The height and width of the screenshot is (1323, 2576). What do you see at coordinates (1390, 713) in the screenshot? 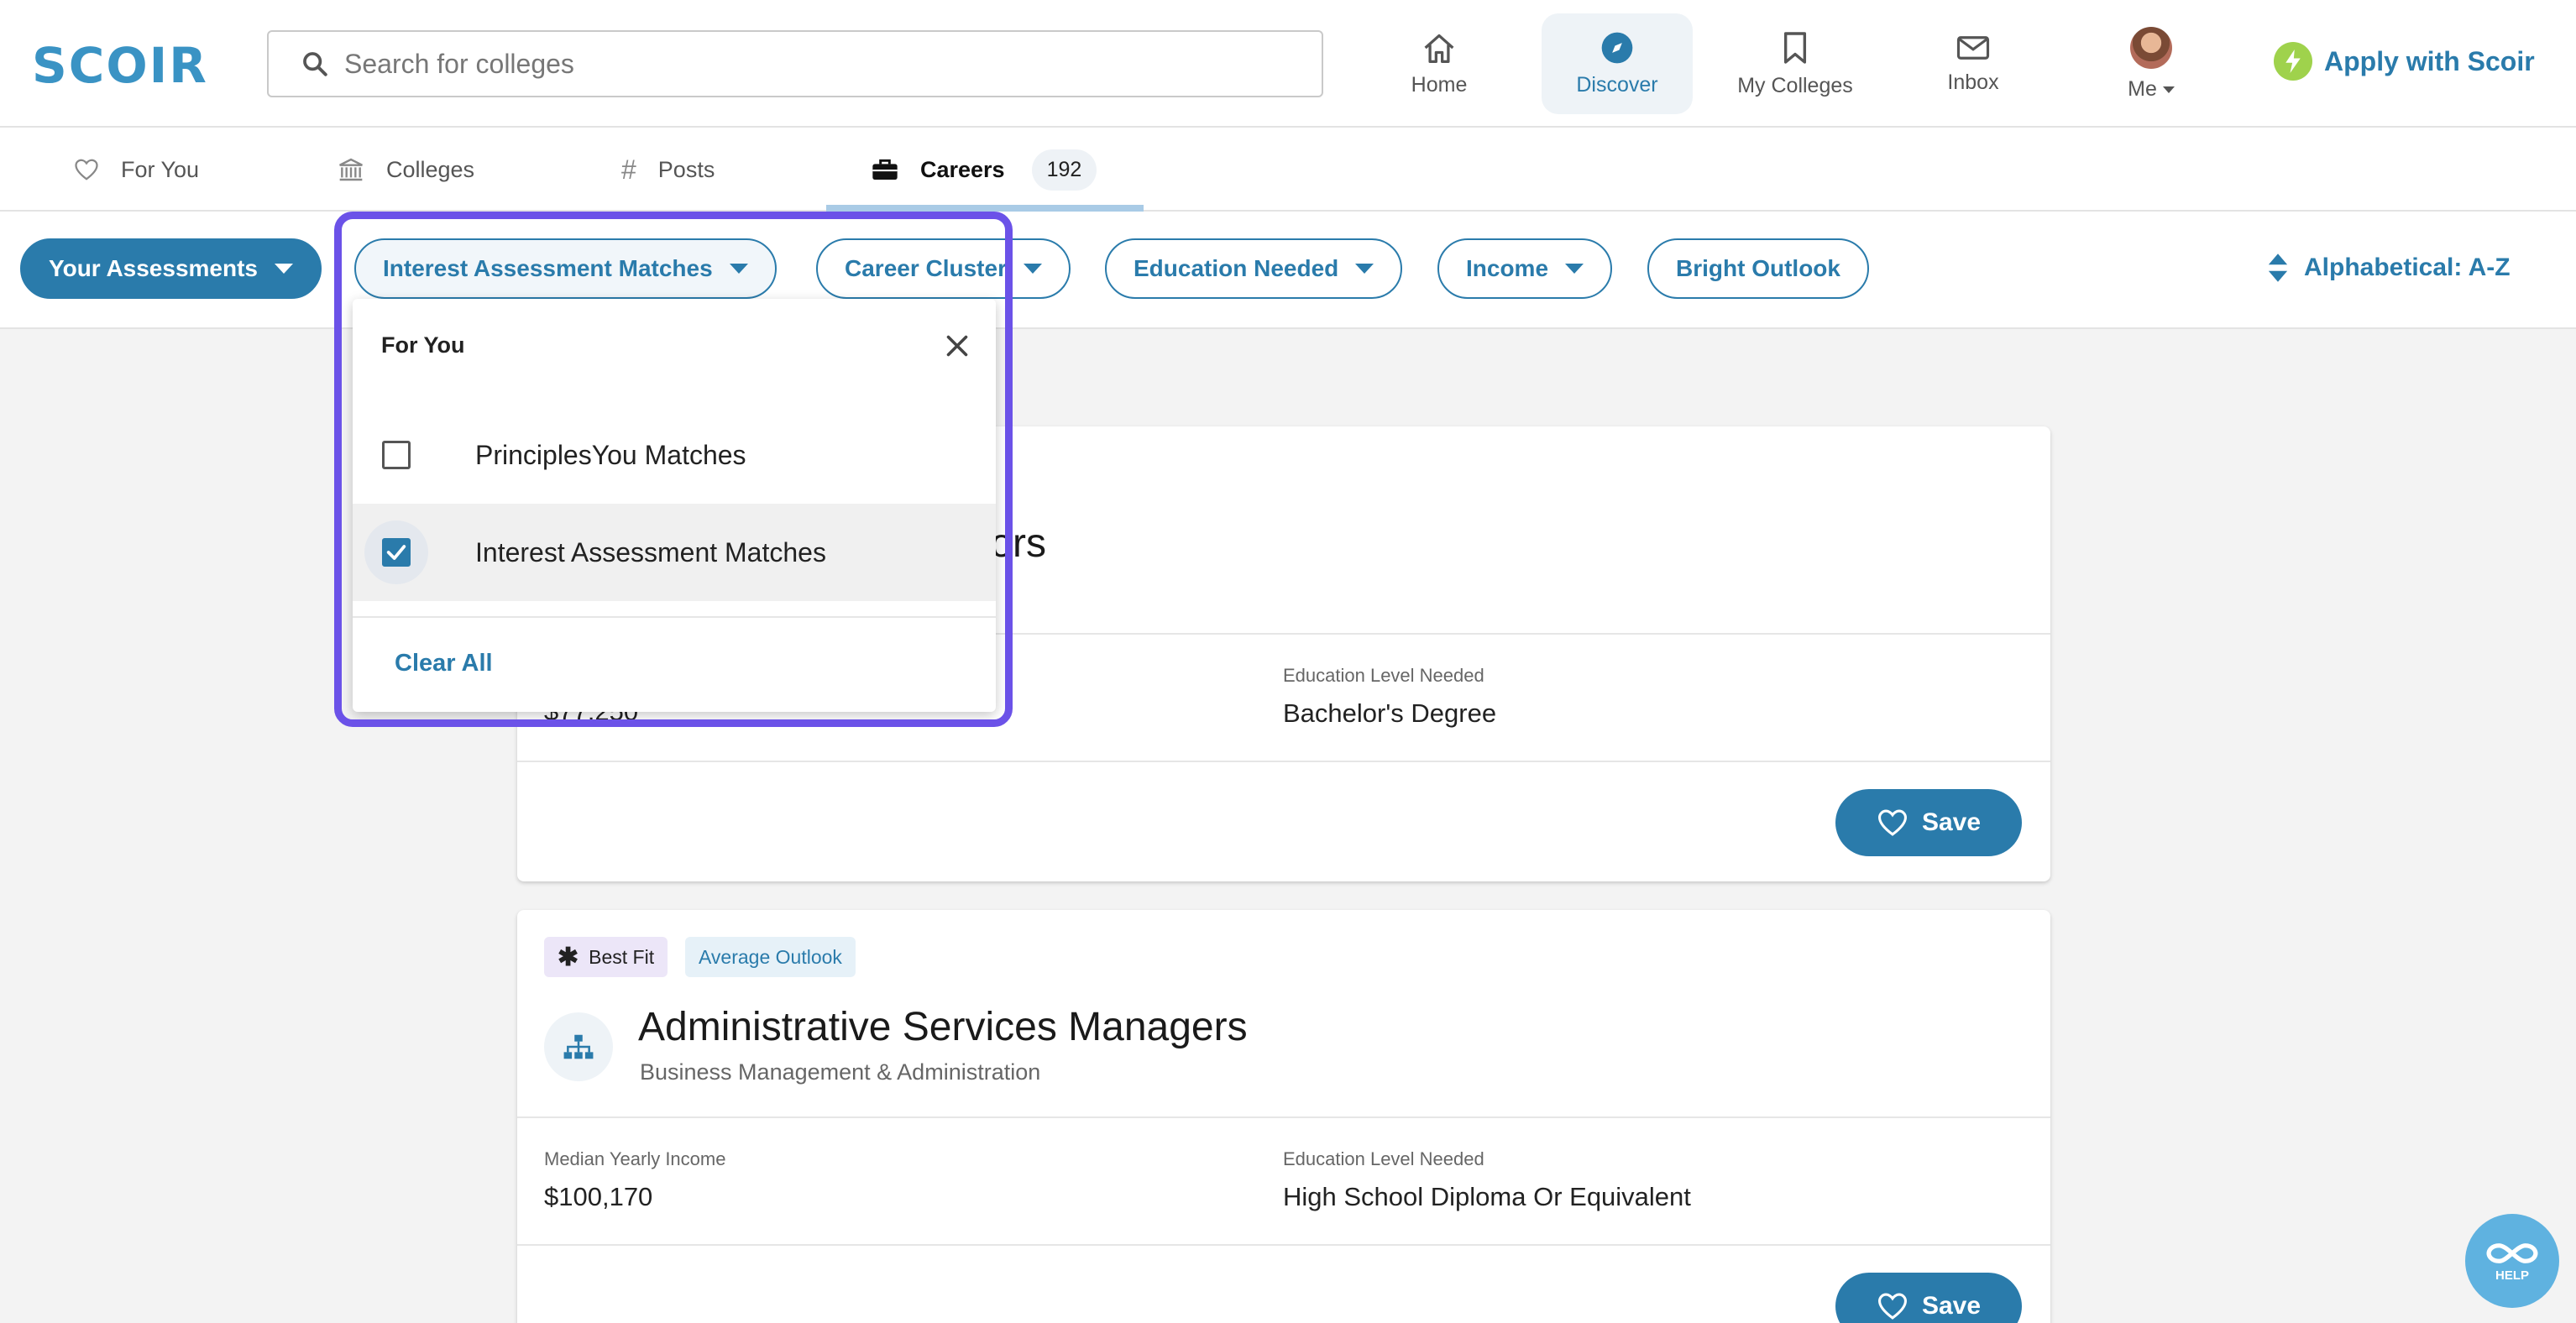
I see `education-value: Bachelor's Degree` at bounding box center [1390, 713].